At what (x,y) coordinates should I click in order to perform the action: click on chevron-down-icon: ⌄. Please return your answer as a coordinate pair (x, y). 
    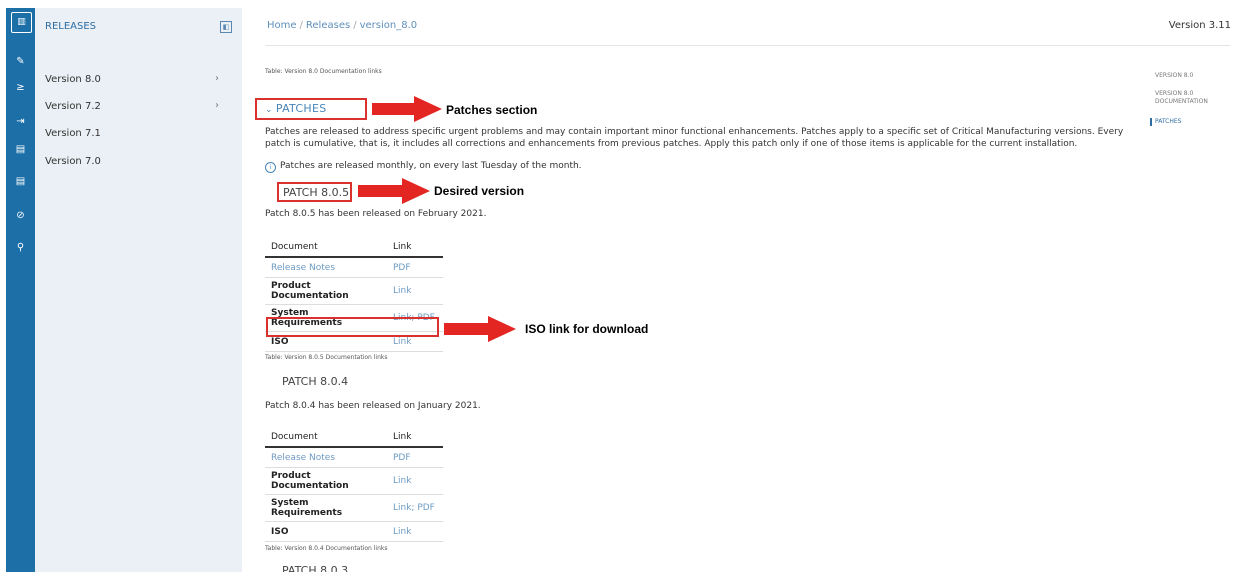
    Looking at the image, I should click on (269, 110).